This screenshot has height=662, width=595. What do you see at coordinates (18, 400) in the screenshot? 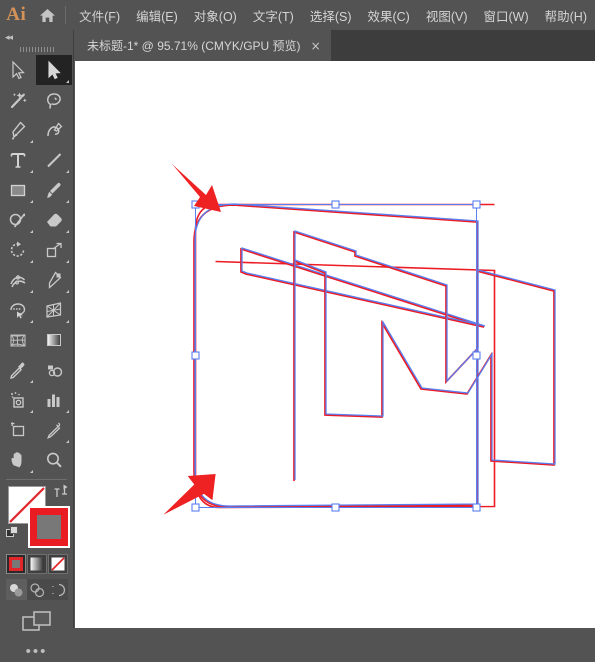
I see `symbol-sprayer-tool-icon` at bounding box center [18, 400].